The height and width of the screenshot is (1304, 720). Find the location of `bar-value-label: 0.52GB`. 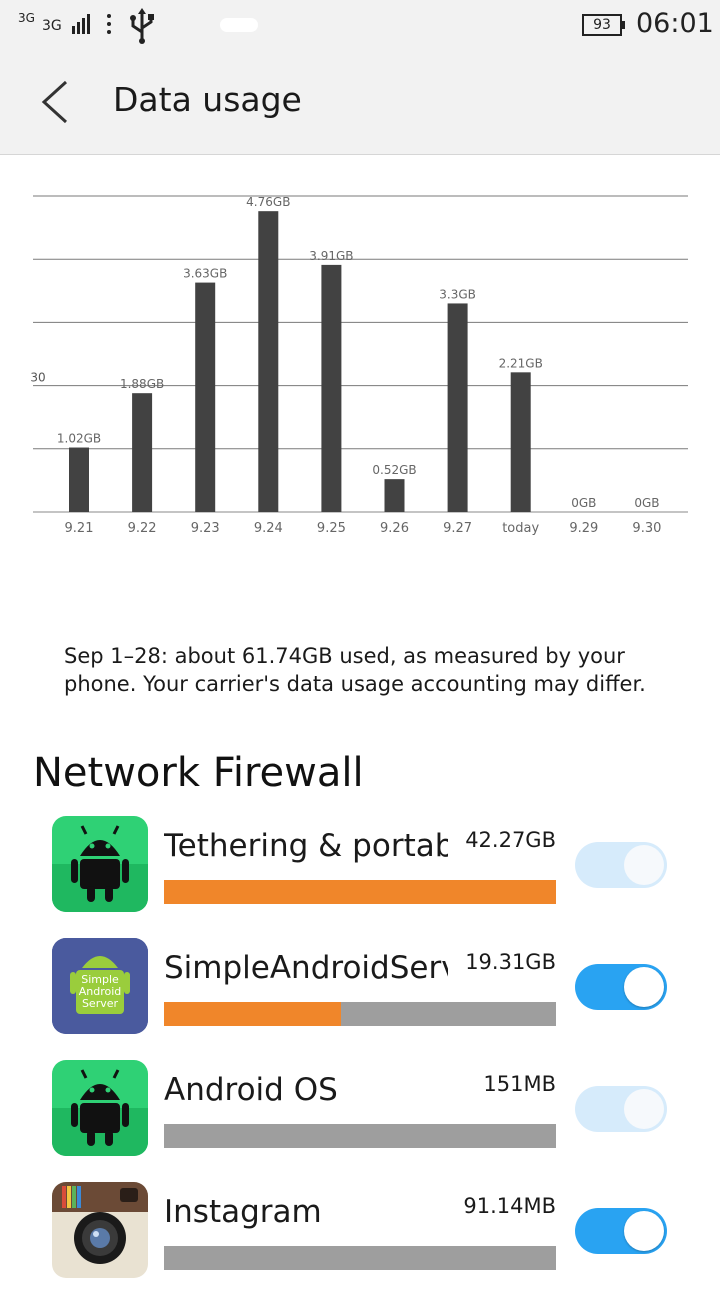

bar-value-label: 0.52GB is located at coordinates (394, 470).